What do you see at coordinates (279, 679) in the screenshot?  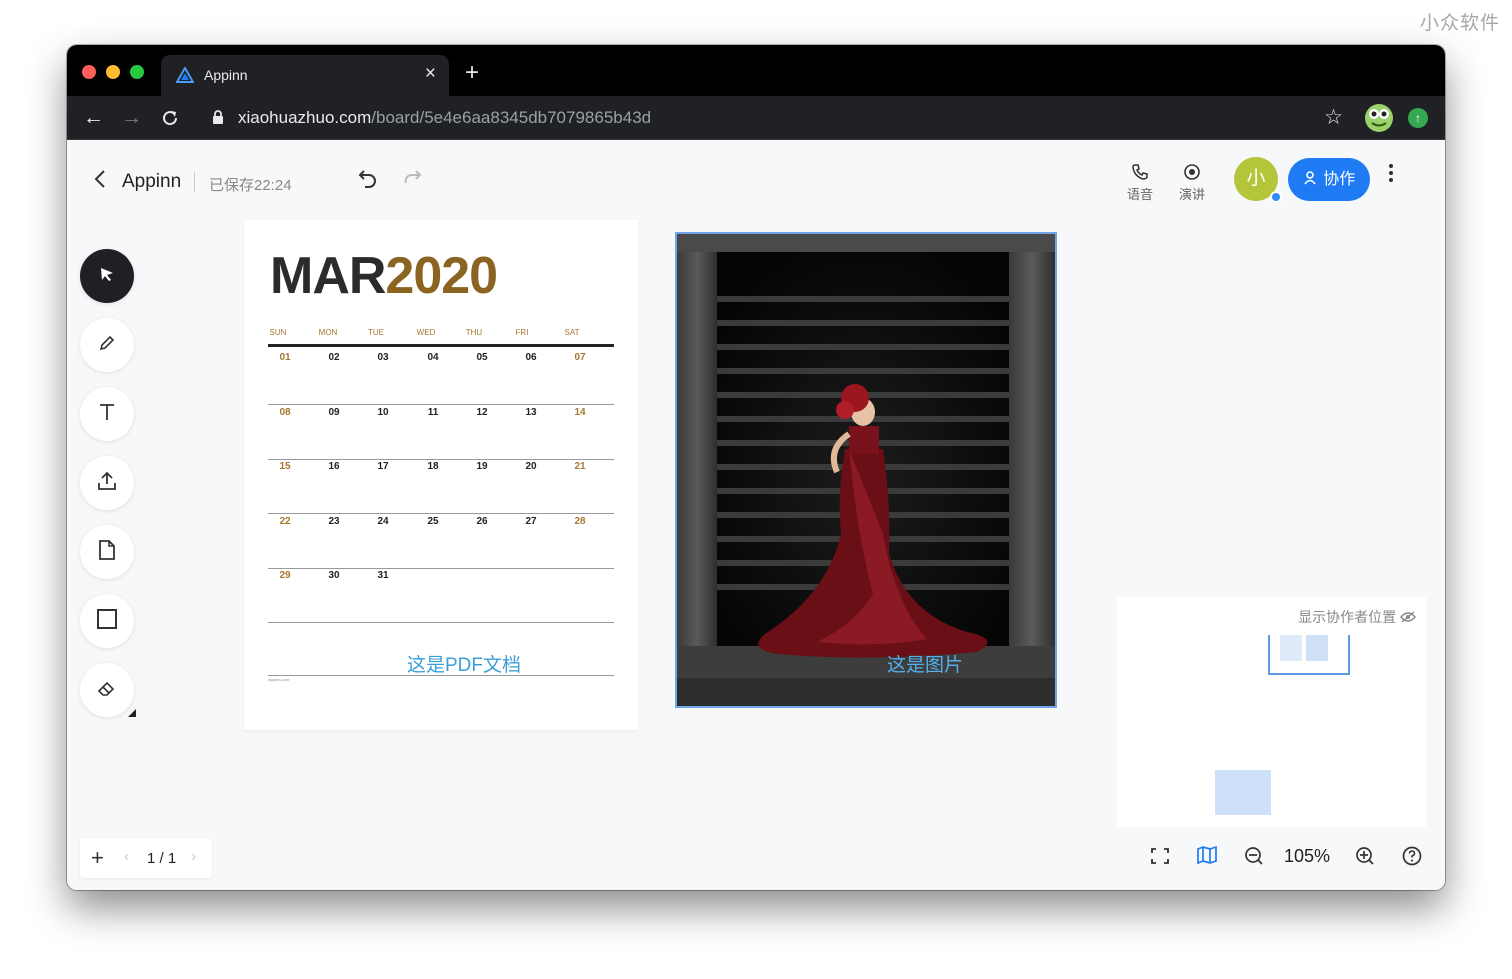 I see `pdf-footer: Appinn.com` at bounding box center [279, 679].